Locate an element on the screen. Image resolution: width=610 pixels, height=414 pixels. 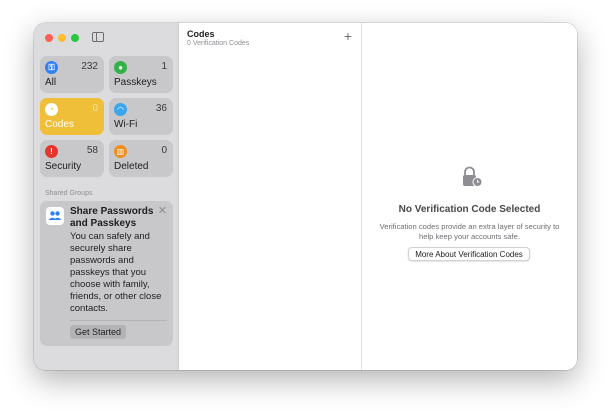
tile-label: Passkeys is located at coordinates (135, 82).